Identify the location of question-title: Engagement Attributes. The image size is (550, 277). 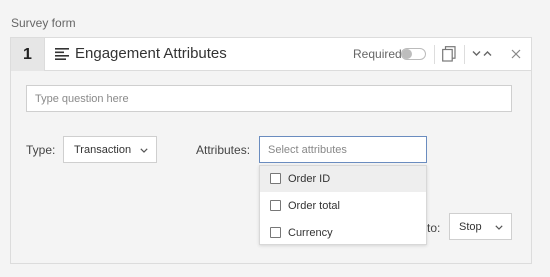
(151, 53).